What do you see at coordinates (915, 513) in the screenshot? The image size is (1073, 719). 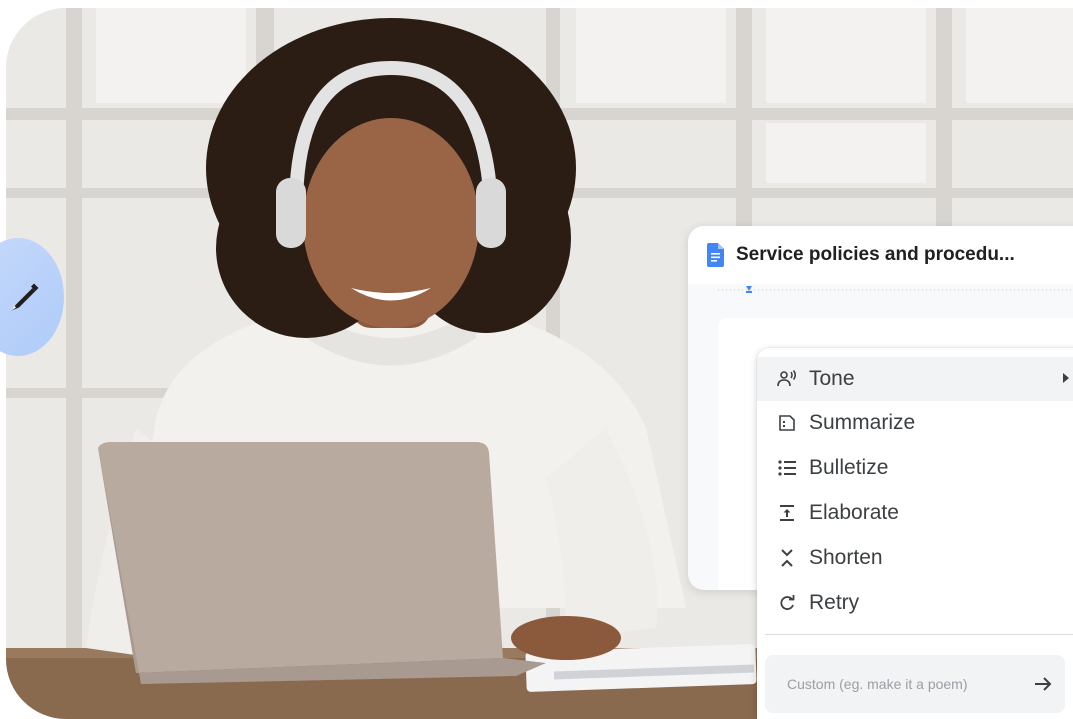 I see `menu-item-elaborate: Elaborate` at bounding box center [915, 513].